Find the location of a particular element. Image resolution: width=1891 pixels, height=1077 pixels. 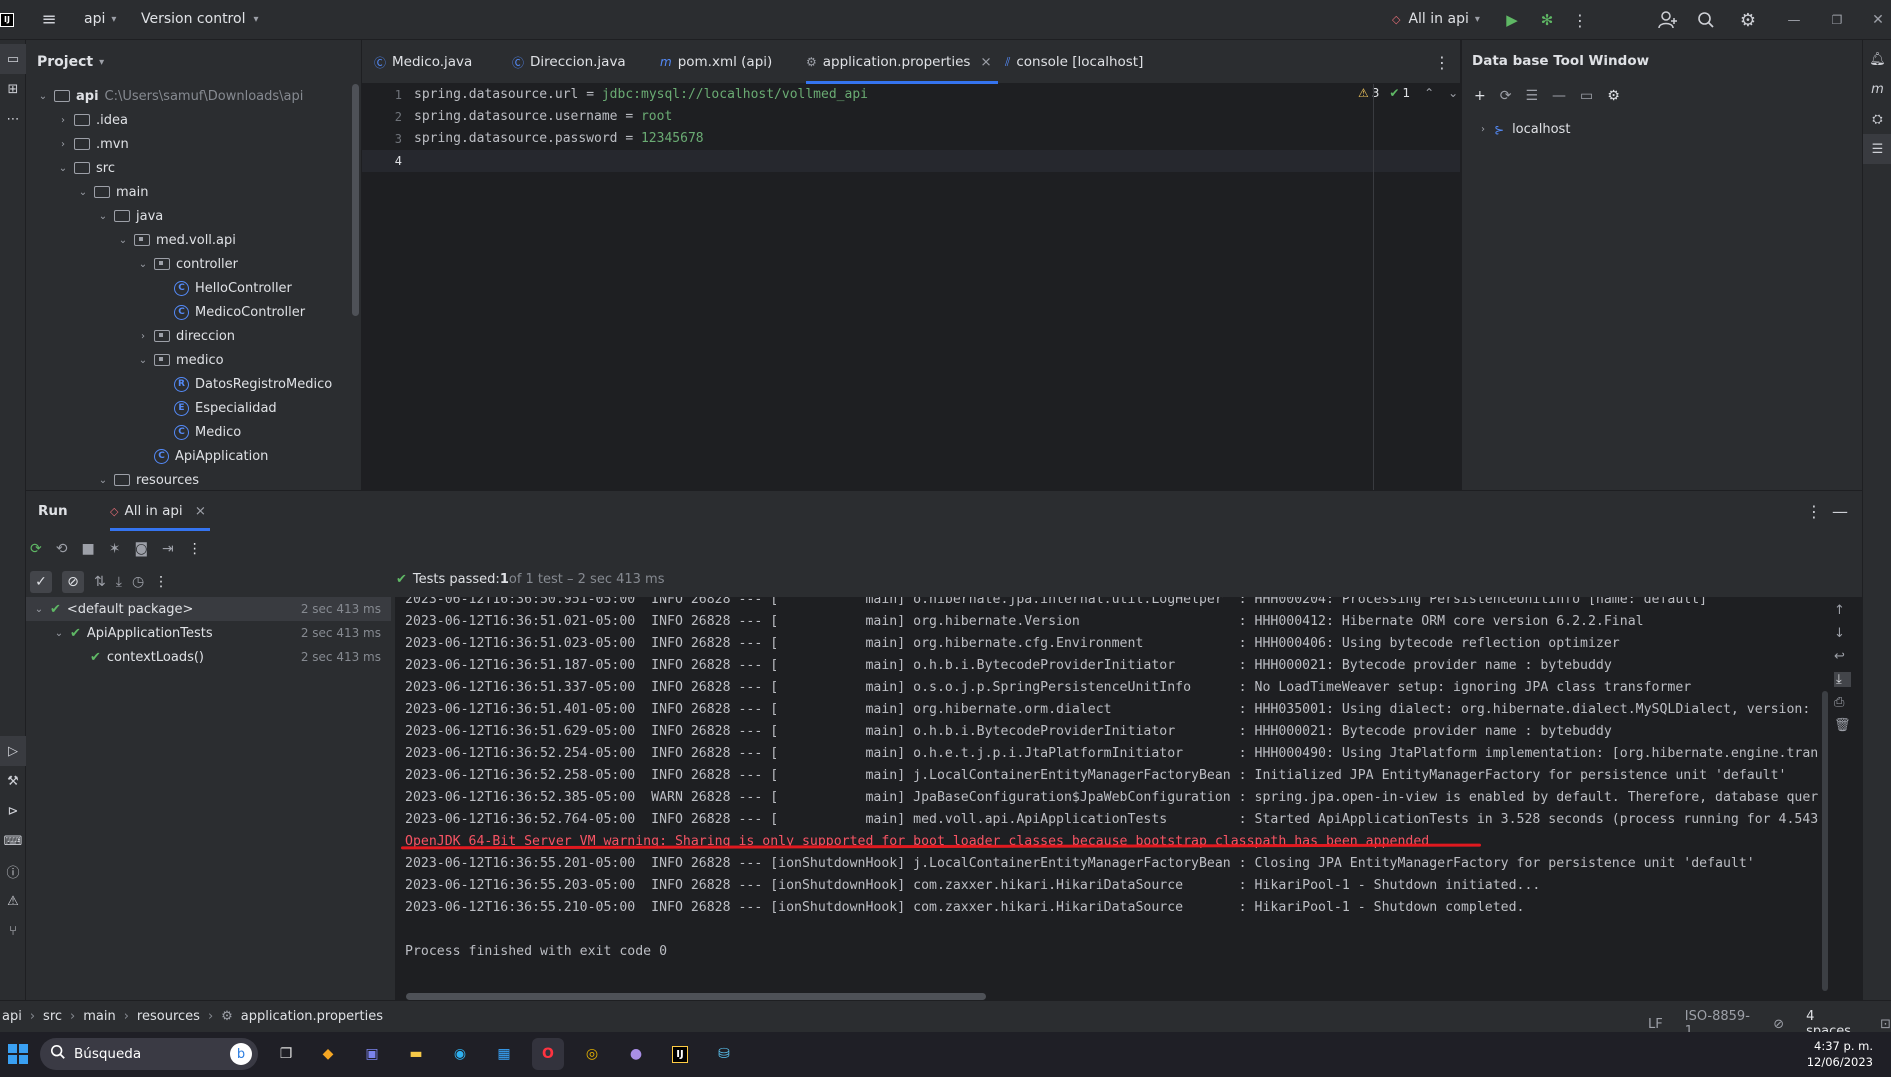

tree-item: ⌄ medico is located at coordinates (198, 360).